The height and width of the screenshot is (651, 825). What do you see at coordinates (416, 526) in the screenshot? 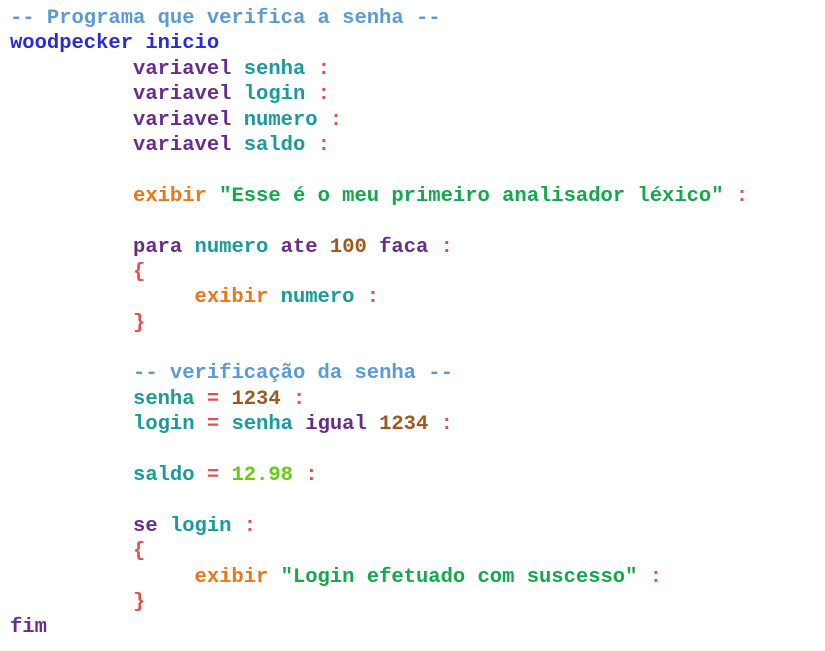
I see `code-line: se login :` at bounding box center [416, 526].